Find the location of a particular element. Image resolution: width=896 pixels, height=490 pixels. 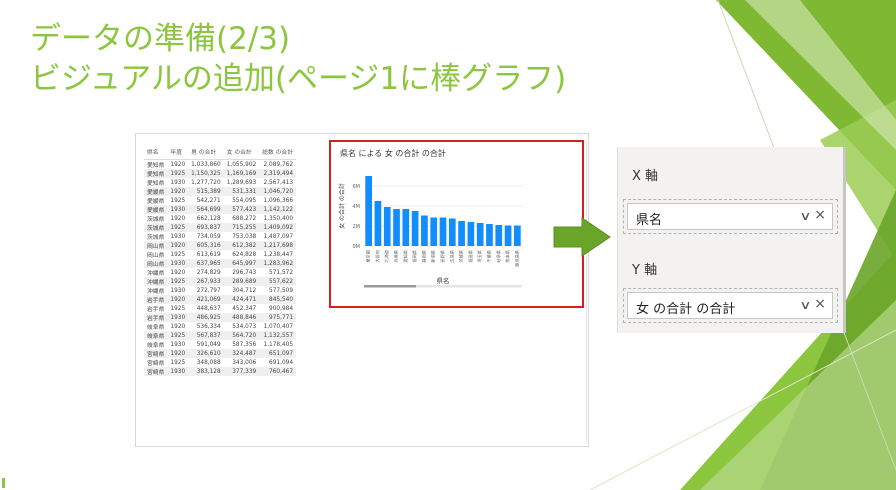

table-cell: 488,846 is located at coordinates (241, 317).